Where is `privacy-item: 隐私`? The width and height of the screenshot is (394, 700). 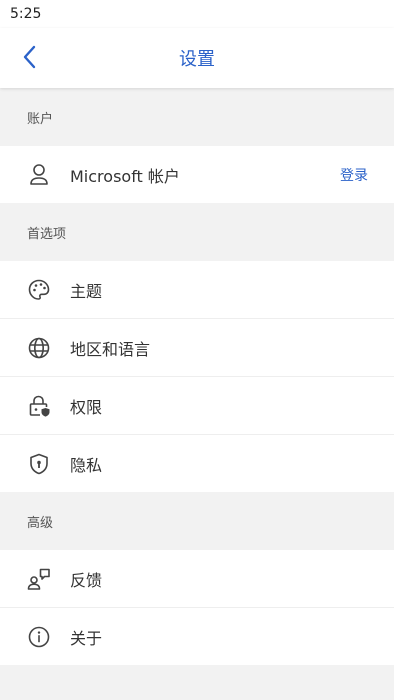
privacy-item: 隐私 is located at coordinates (197, 463).